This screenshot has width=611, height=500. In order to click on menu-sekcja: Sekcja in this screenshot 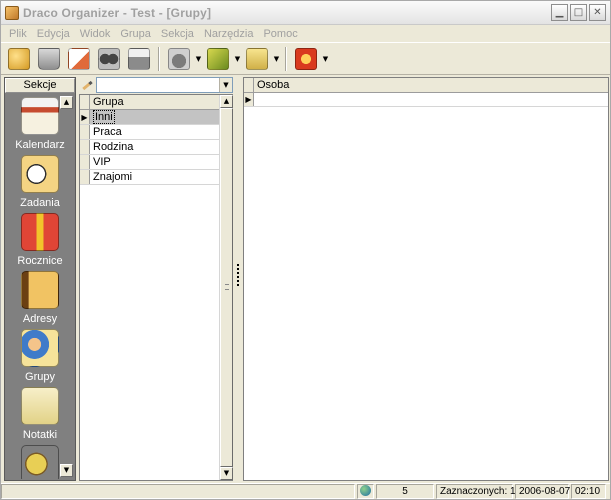, I will do `click(177, 34)`.